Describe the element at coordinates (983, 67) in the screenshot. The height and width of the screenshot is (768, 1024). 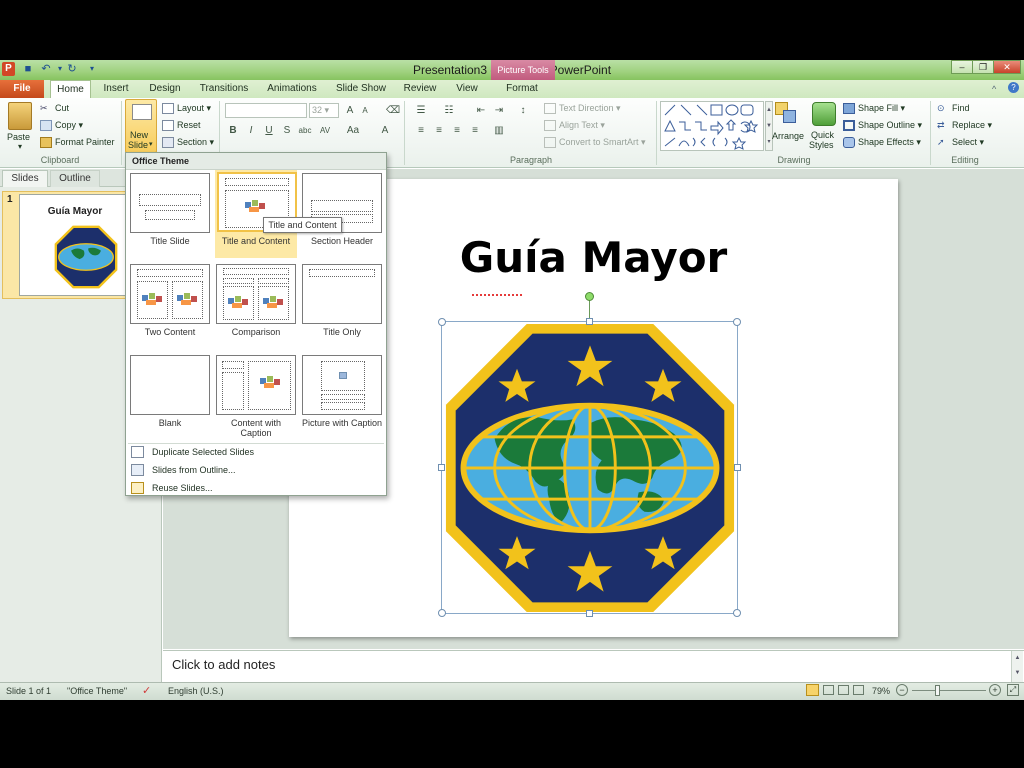
I see `restore-icon: ❐` at that location.